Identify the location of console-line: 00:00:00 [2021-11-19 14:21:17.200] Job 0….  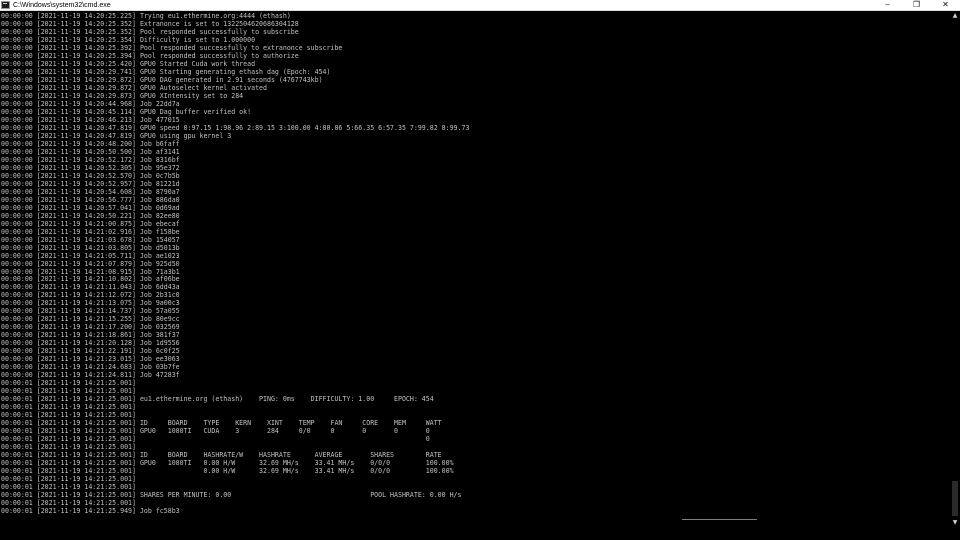
(90, 327).